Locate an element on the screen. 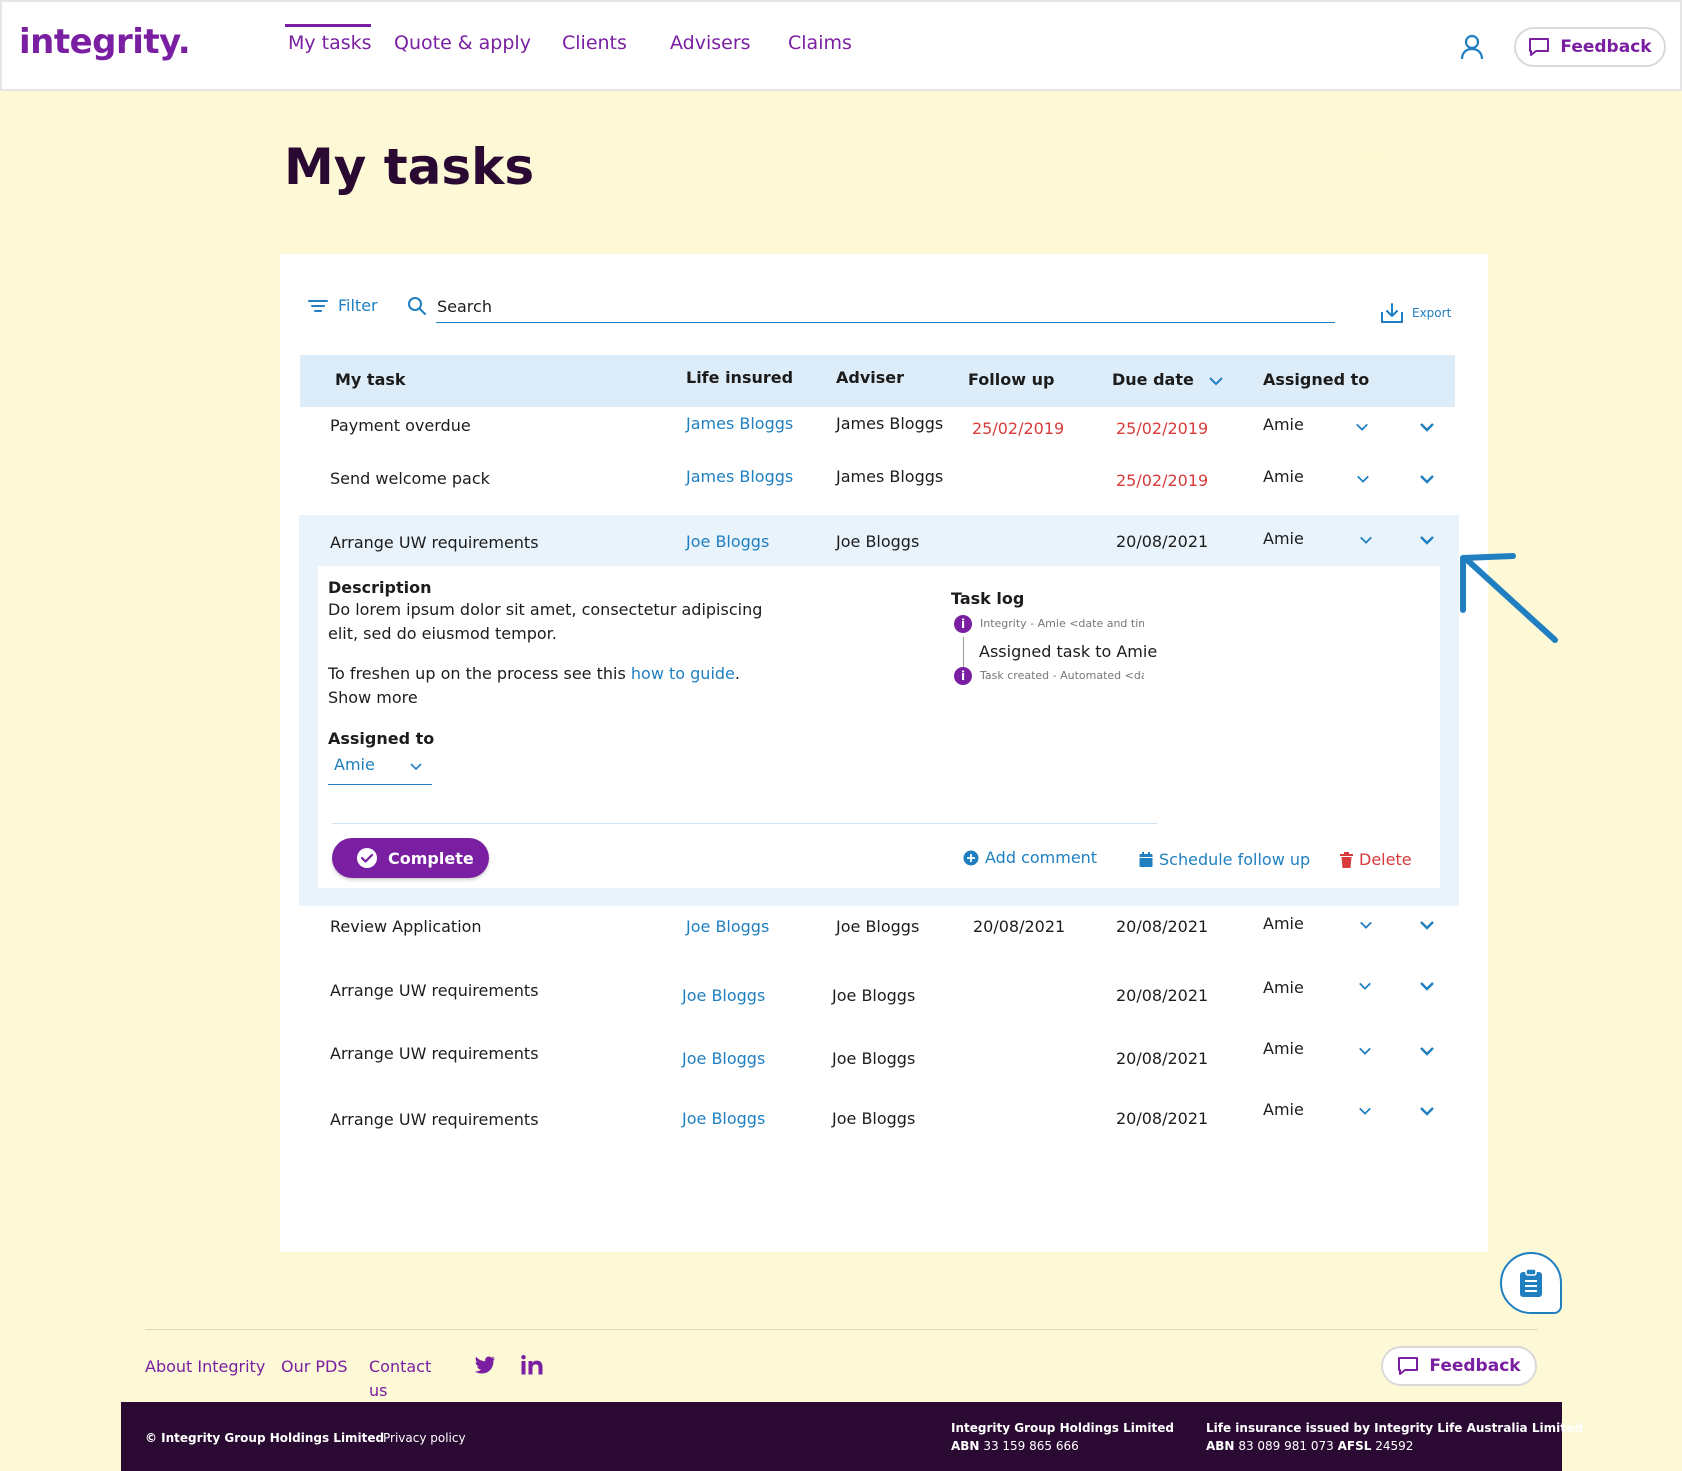 The width and height of the screenshot is (1682, 1471). search-underline is located at coordinates (885, 322).